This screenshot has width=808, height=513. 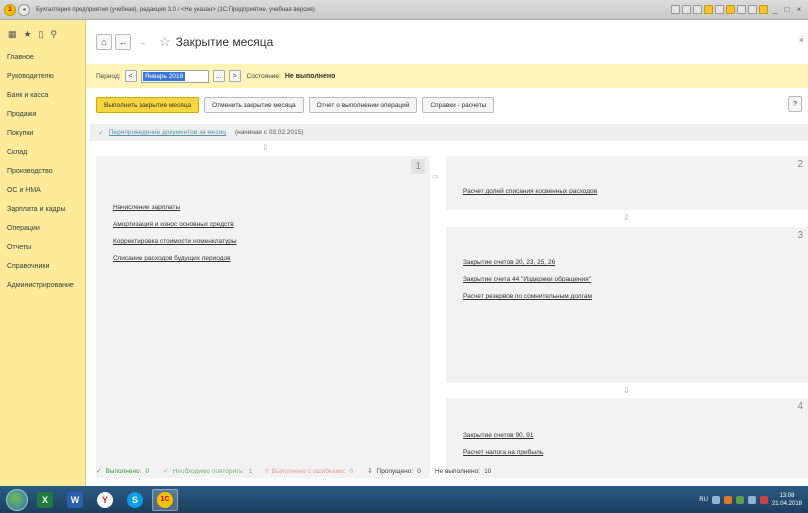 I want to click on maximize-button: □, so click(x=787, y=9).